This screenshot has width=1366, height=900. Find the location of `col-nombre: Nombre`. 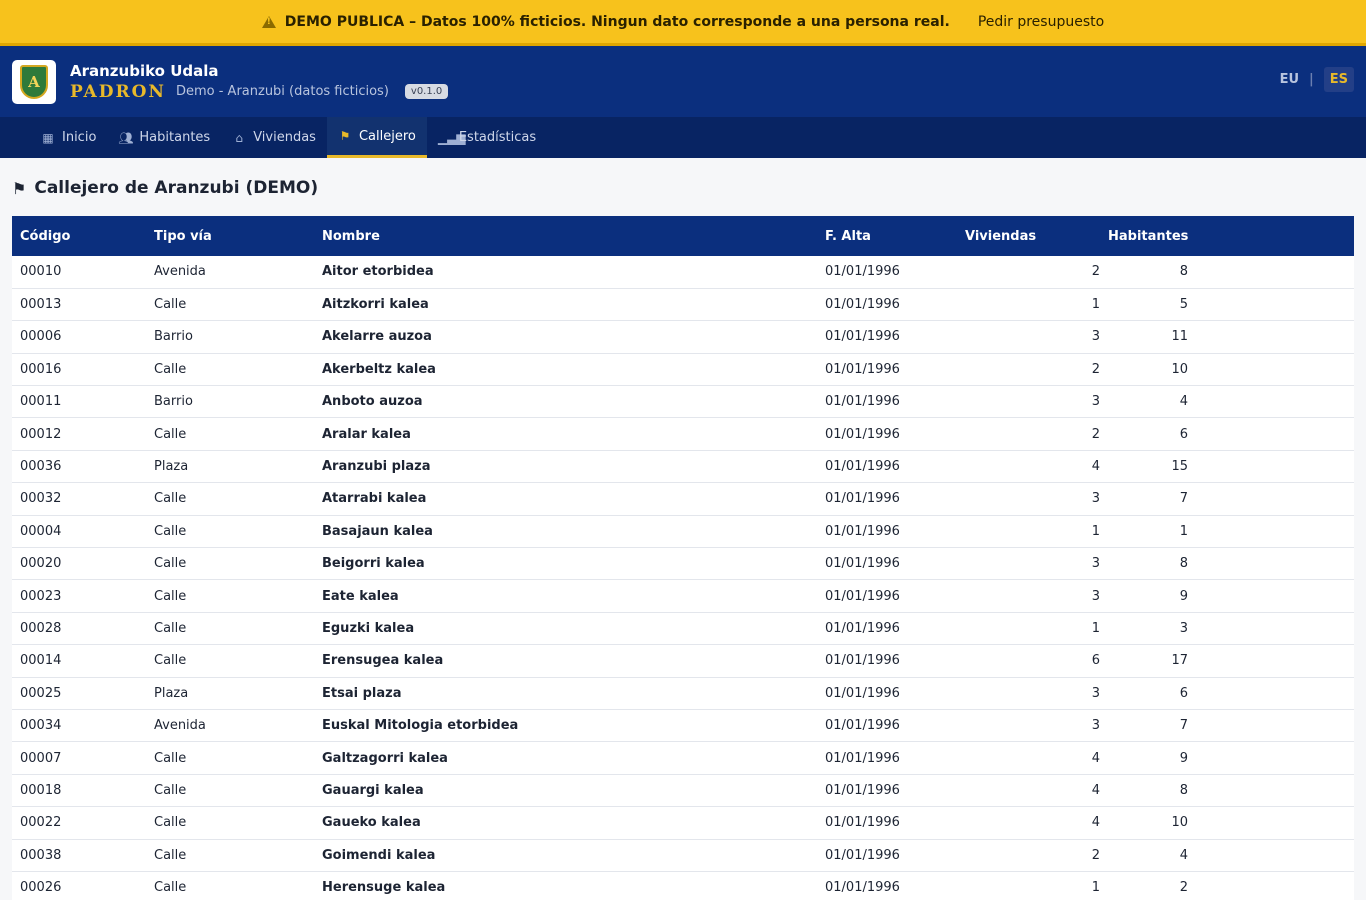

col-nombre: Nombre is located at coordinates (565, 236).